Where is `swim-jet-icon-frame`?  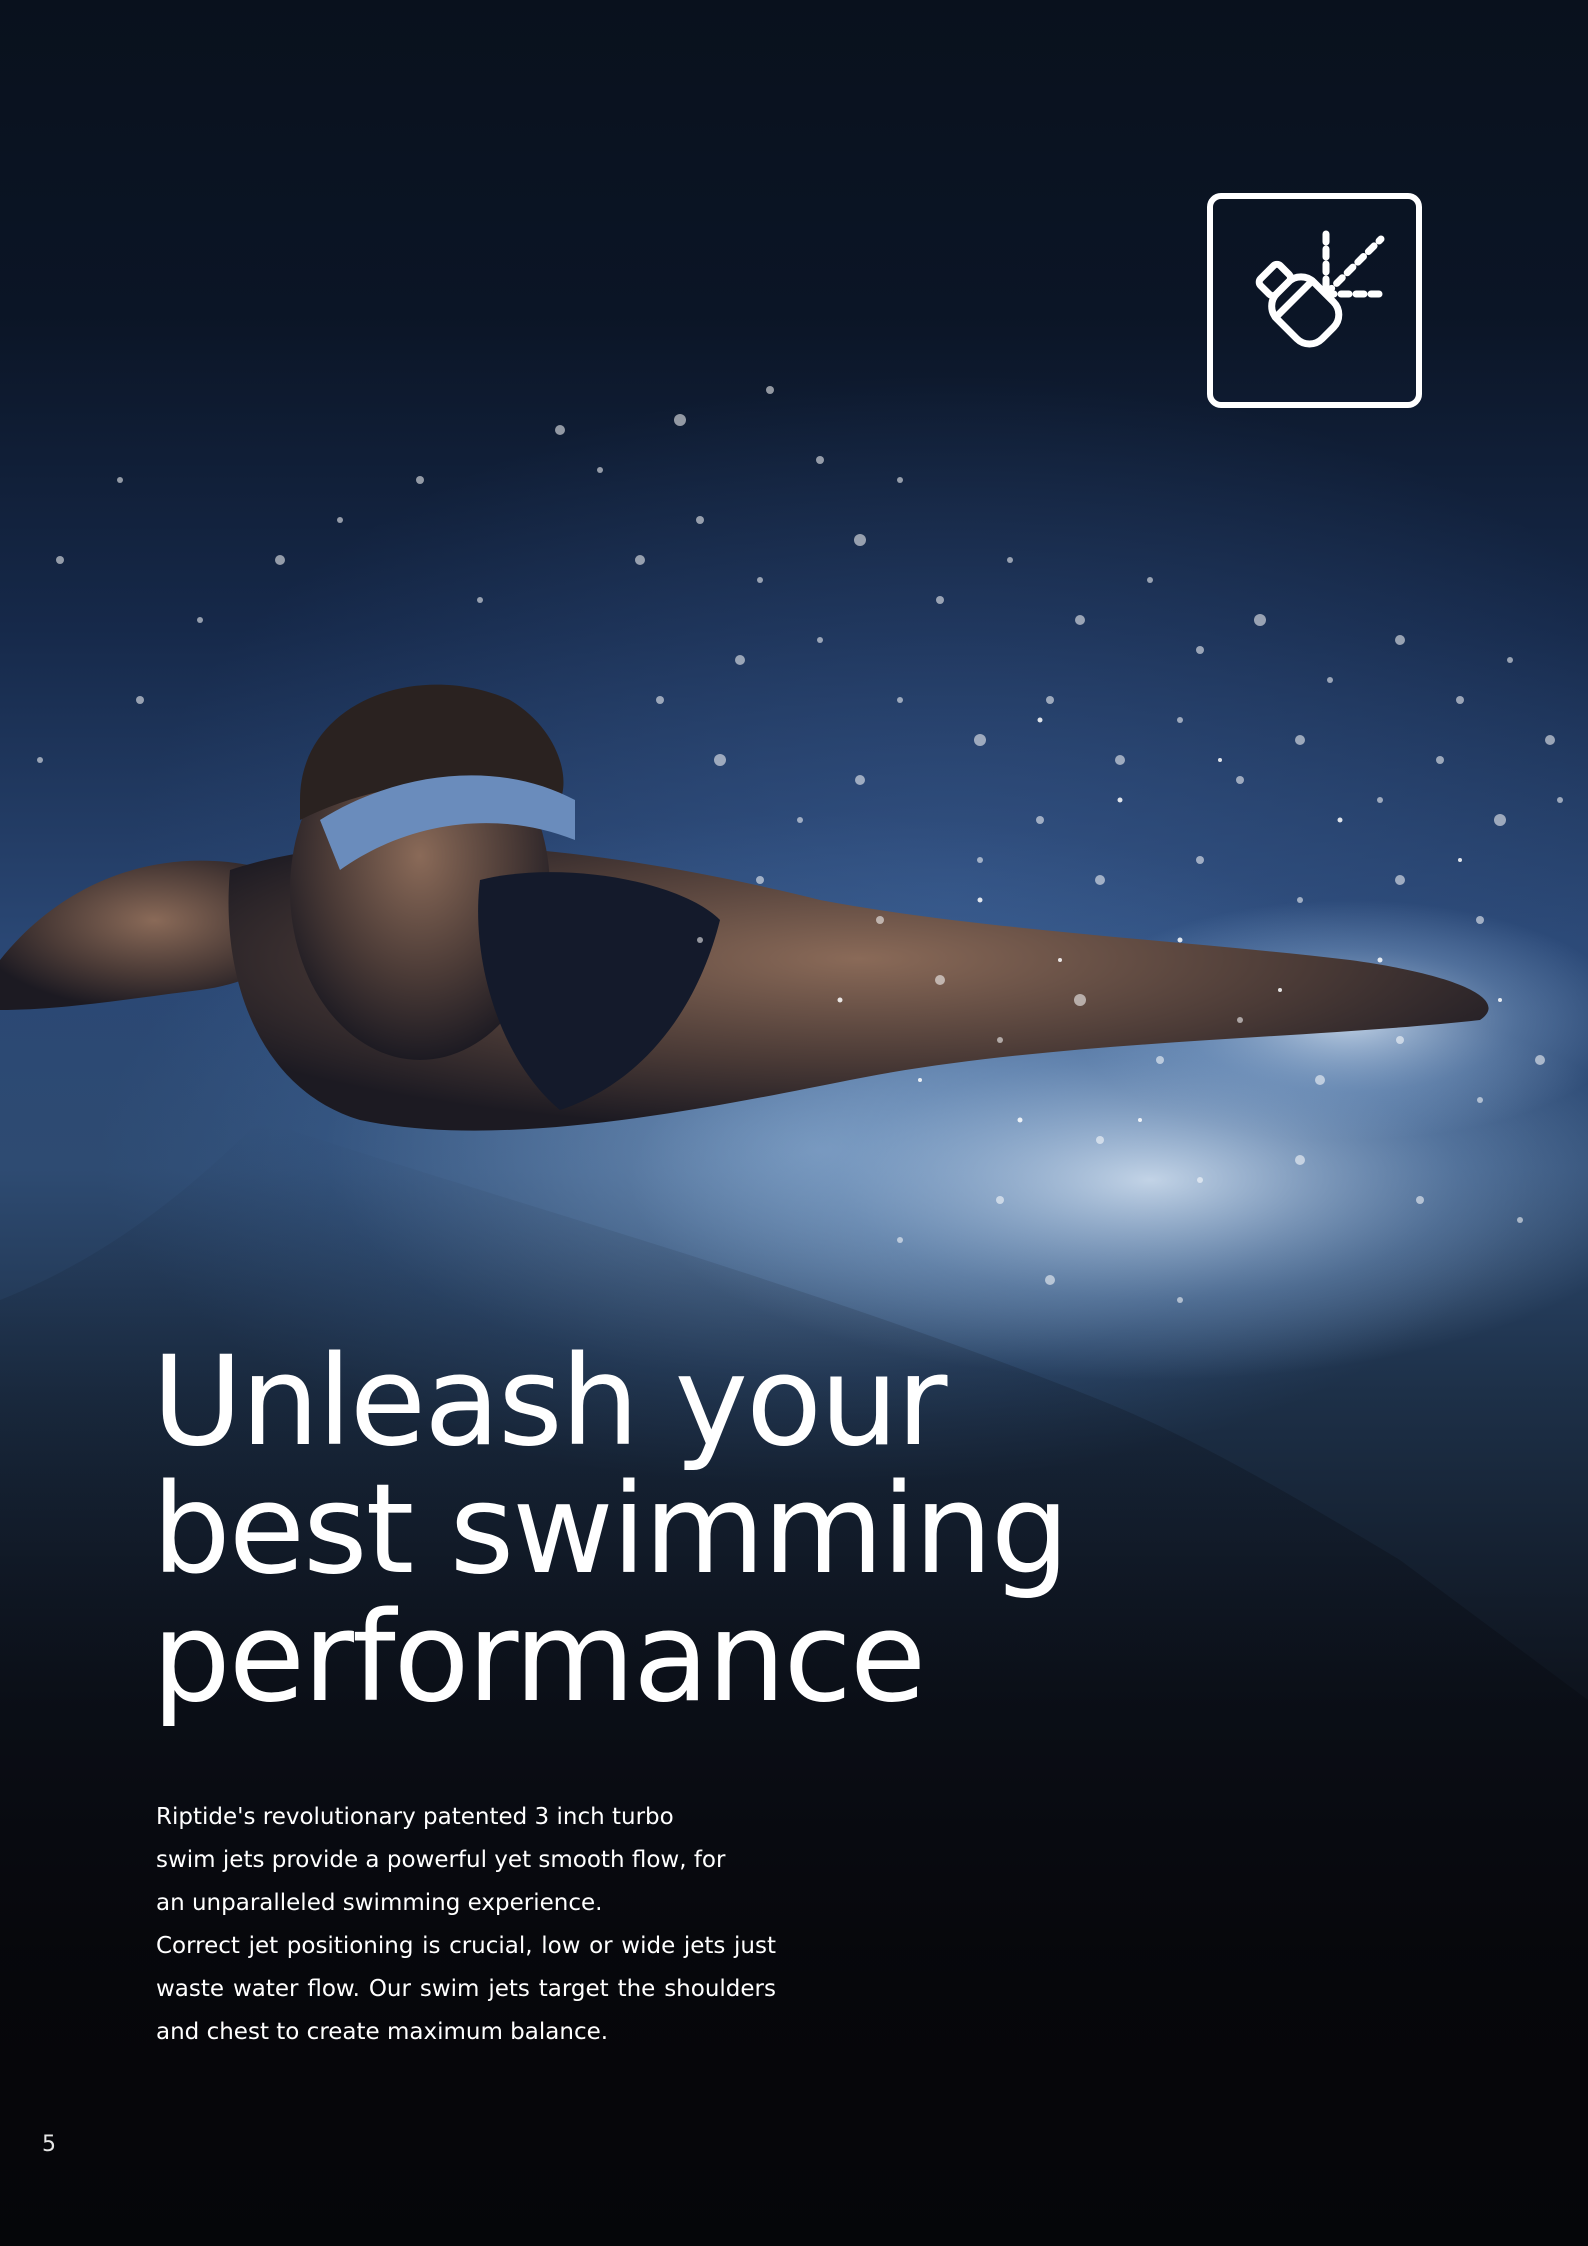 swim-jet-icon-frame is located at coordinates (1314, 300).